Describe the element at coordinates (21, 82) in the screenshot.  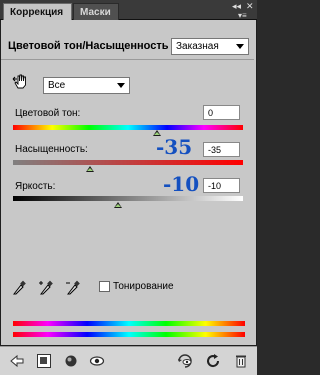
I see `hand-icon` at that location.